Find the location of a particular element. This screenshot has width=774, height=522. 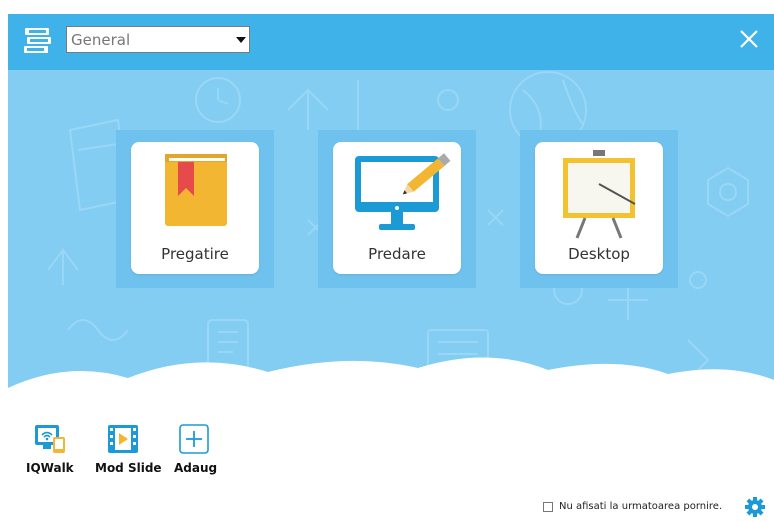

gear-icon is located at coordinates (755, 507).